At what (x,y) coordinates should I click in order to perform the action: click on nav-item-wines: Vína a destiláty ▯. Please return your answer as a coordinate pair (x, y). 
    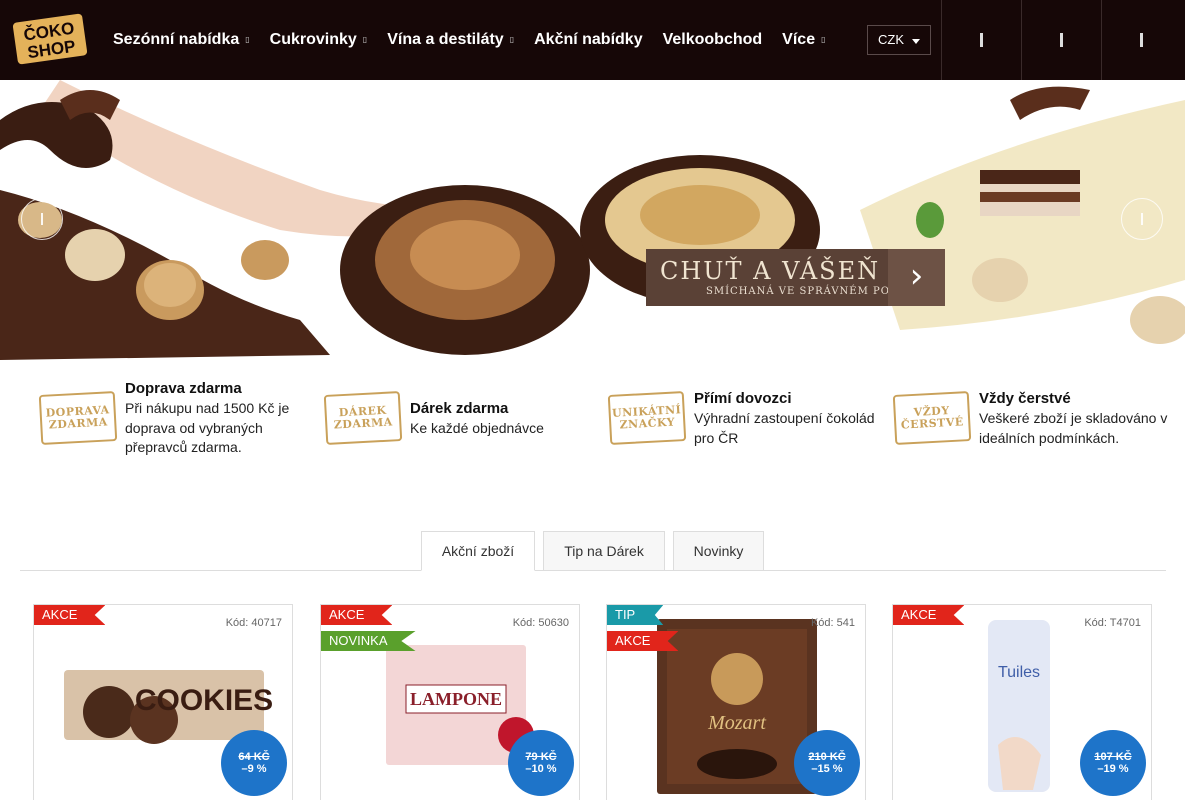
    Looking at the image, I should click on (450, 40).